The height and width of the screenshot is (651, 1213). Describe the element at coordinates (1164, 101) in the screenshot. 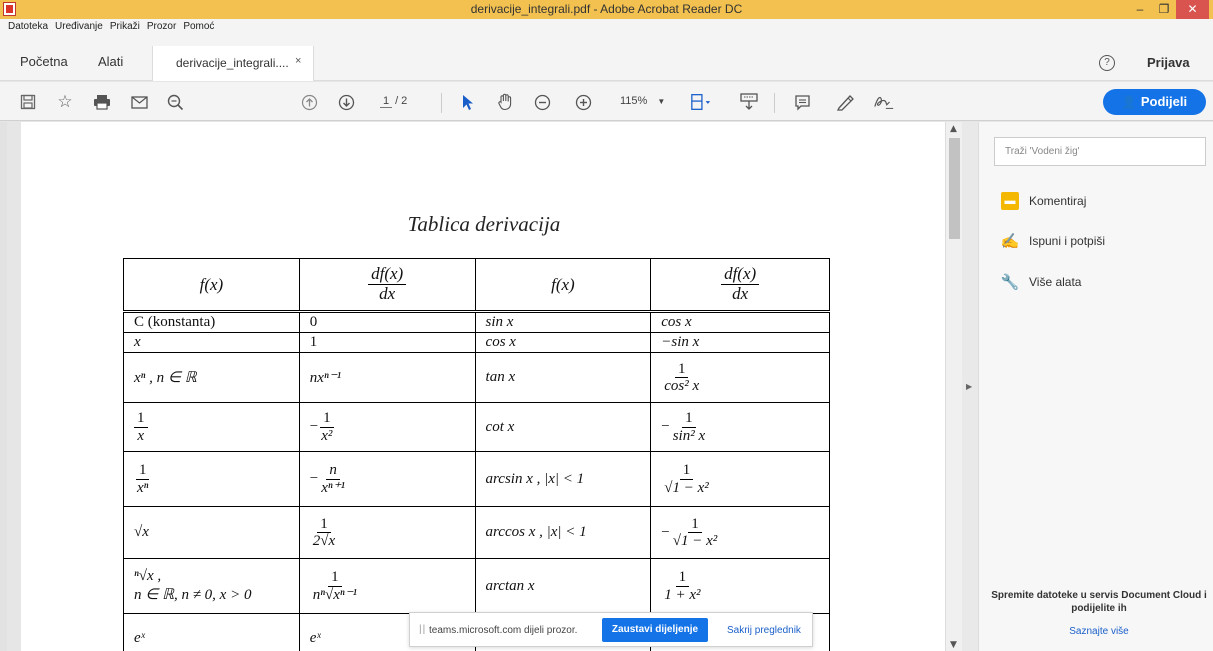

I see `share-button-label: Podijeli` at that location.